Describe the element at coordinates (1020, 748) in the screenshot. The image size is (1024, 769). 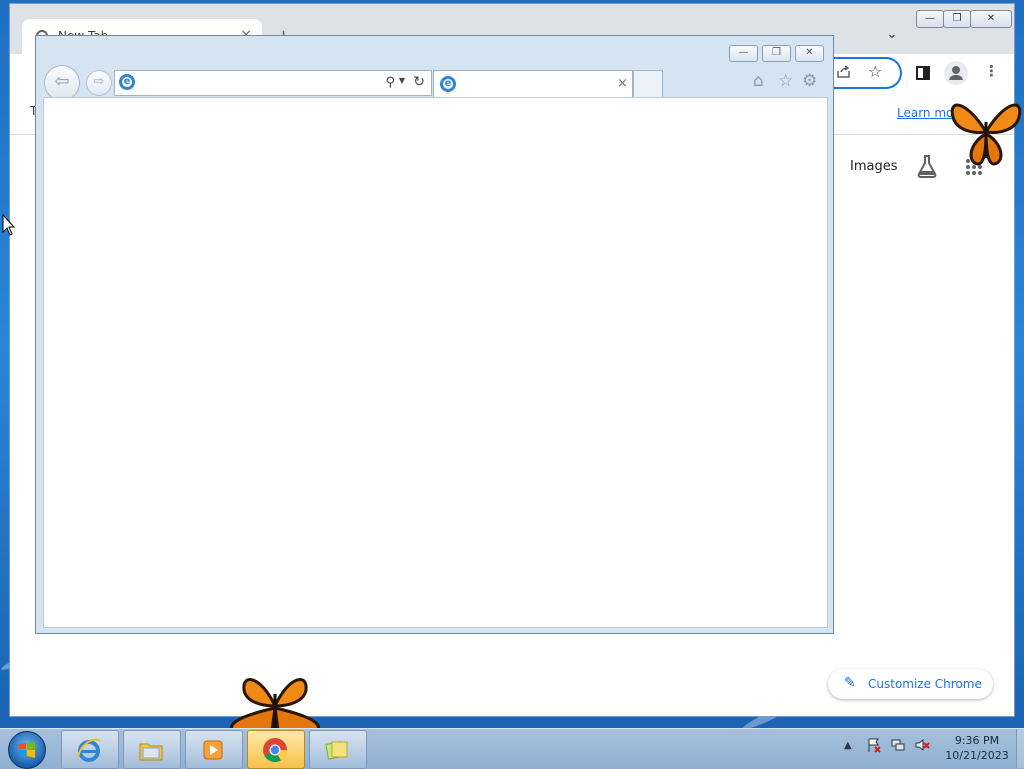
I see `show-desktop-button` at that location.